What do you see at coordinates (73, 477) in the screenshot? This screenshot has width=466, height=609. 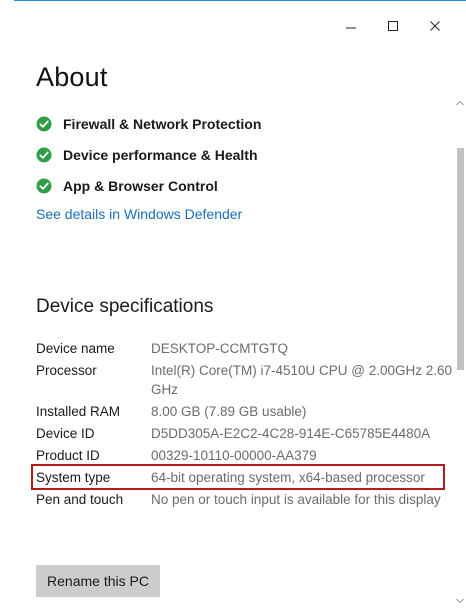 I see `spec-label: System type` at bounding box center [73, 477].